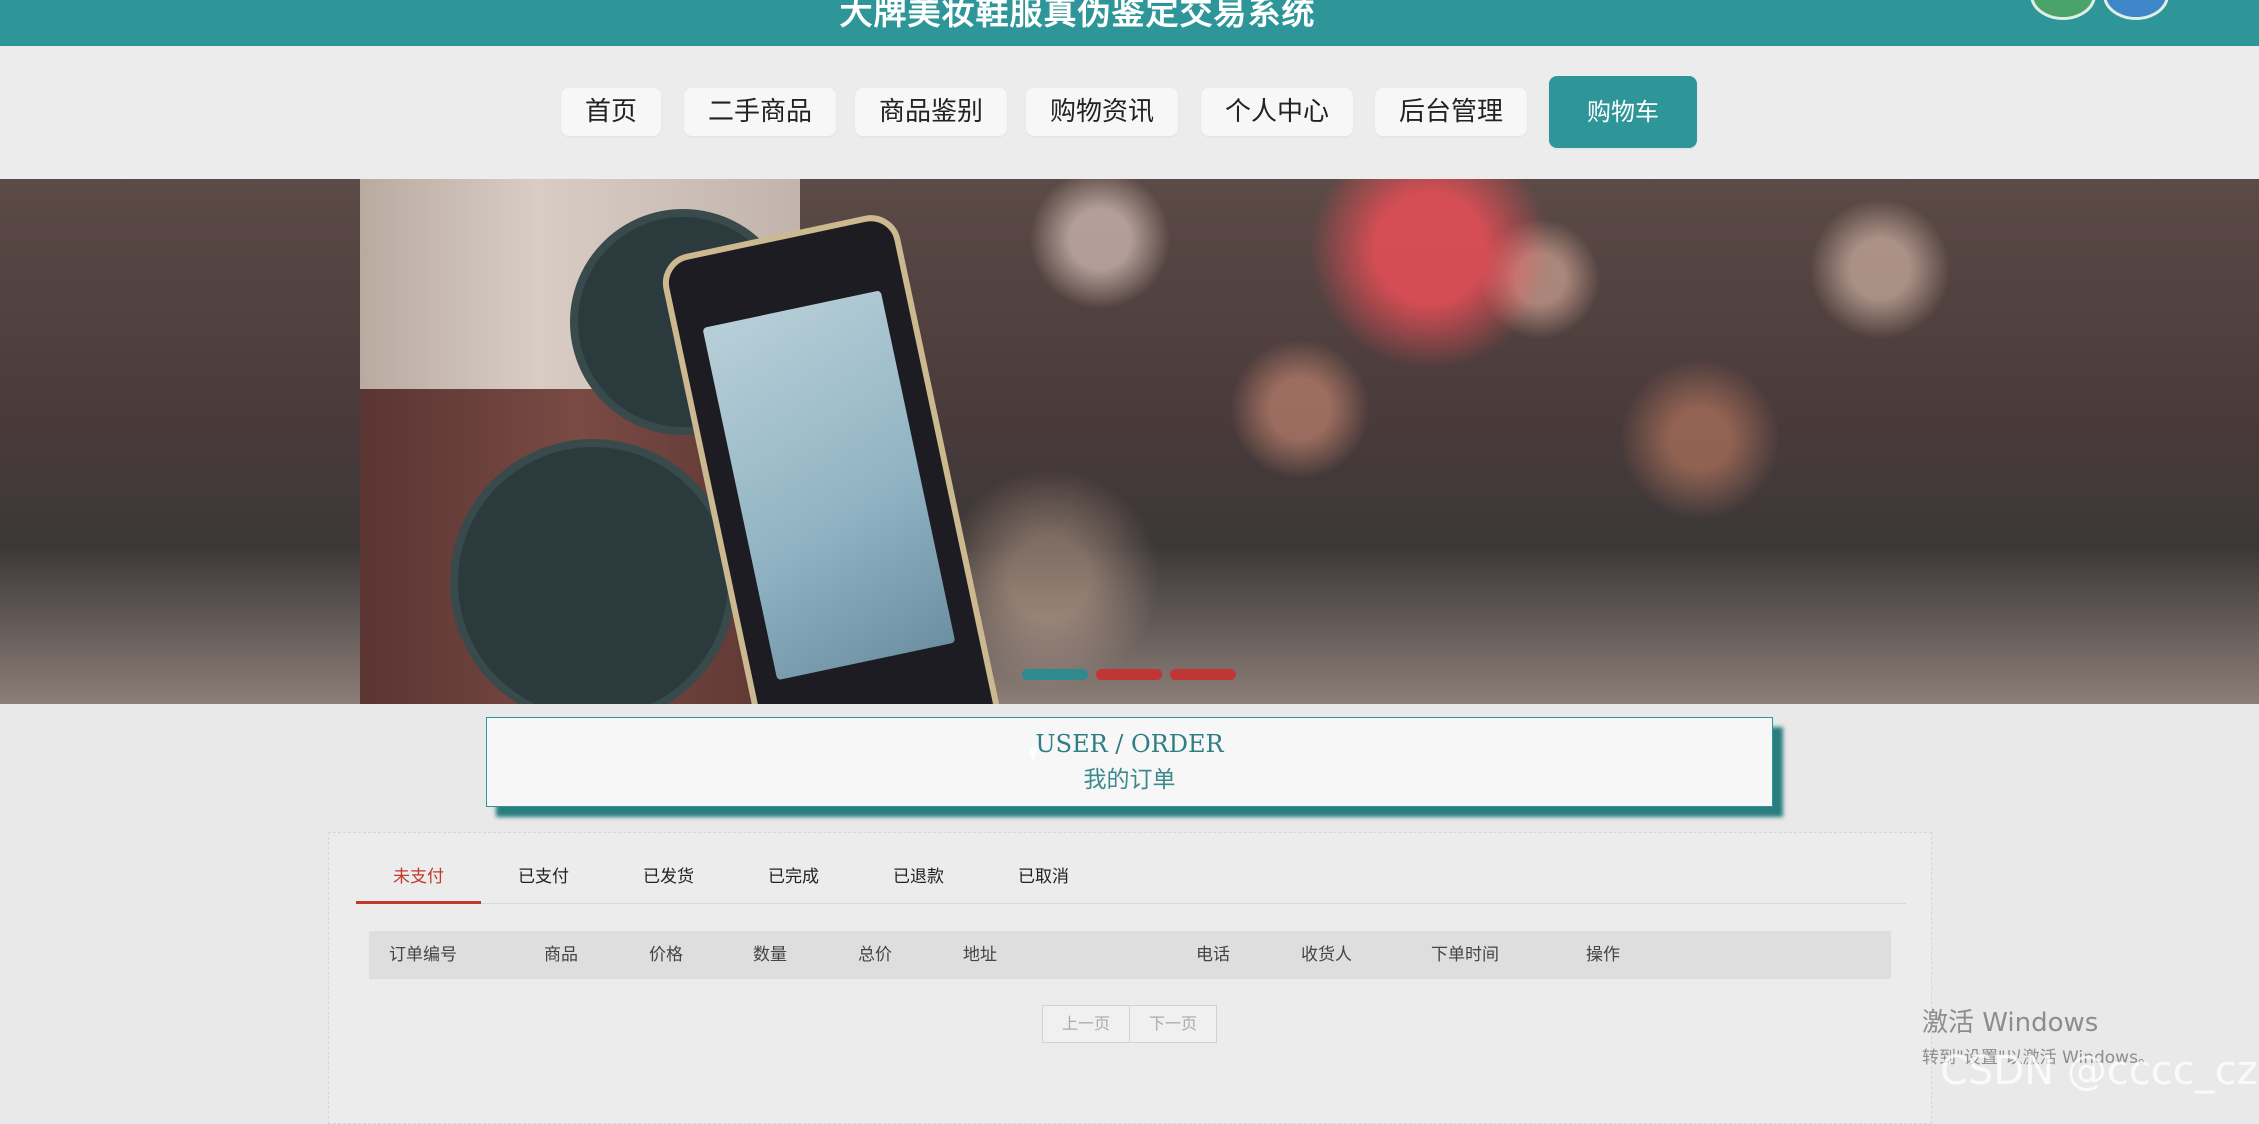 This screenshot has width=2259, height=1124. I want to click on nav-news: 购物资讯, so click(1102, 112).